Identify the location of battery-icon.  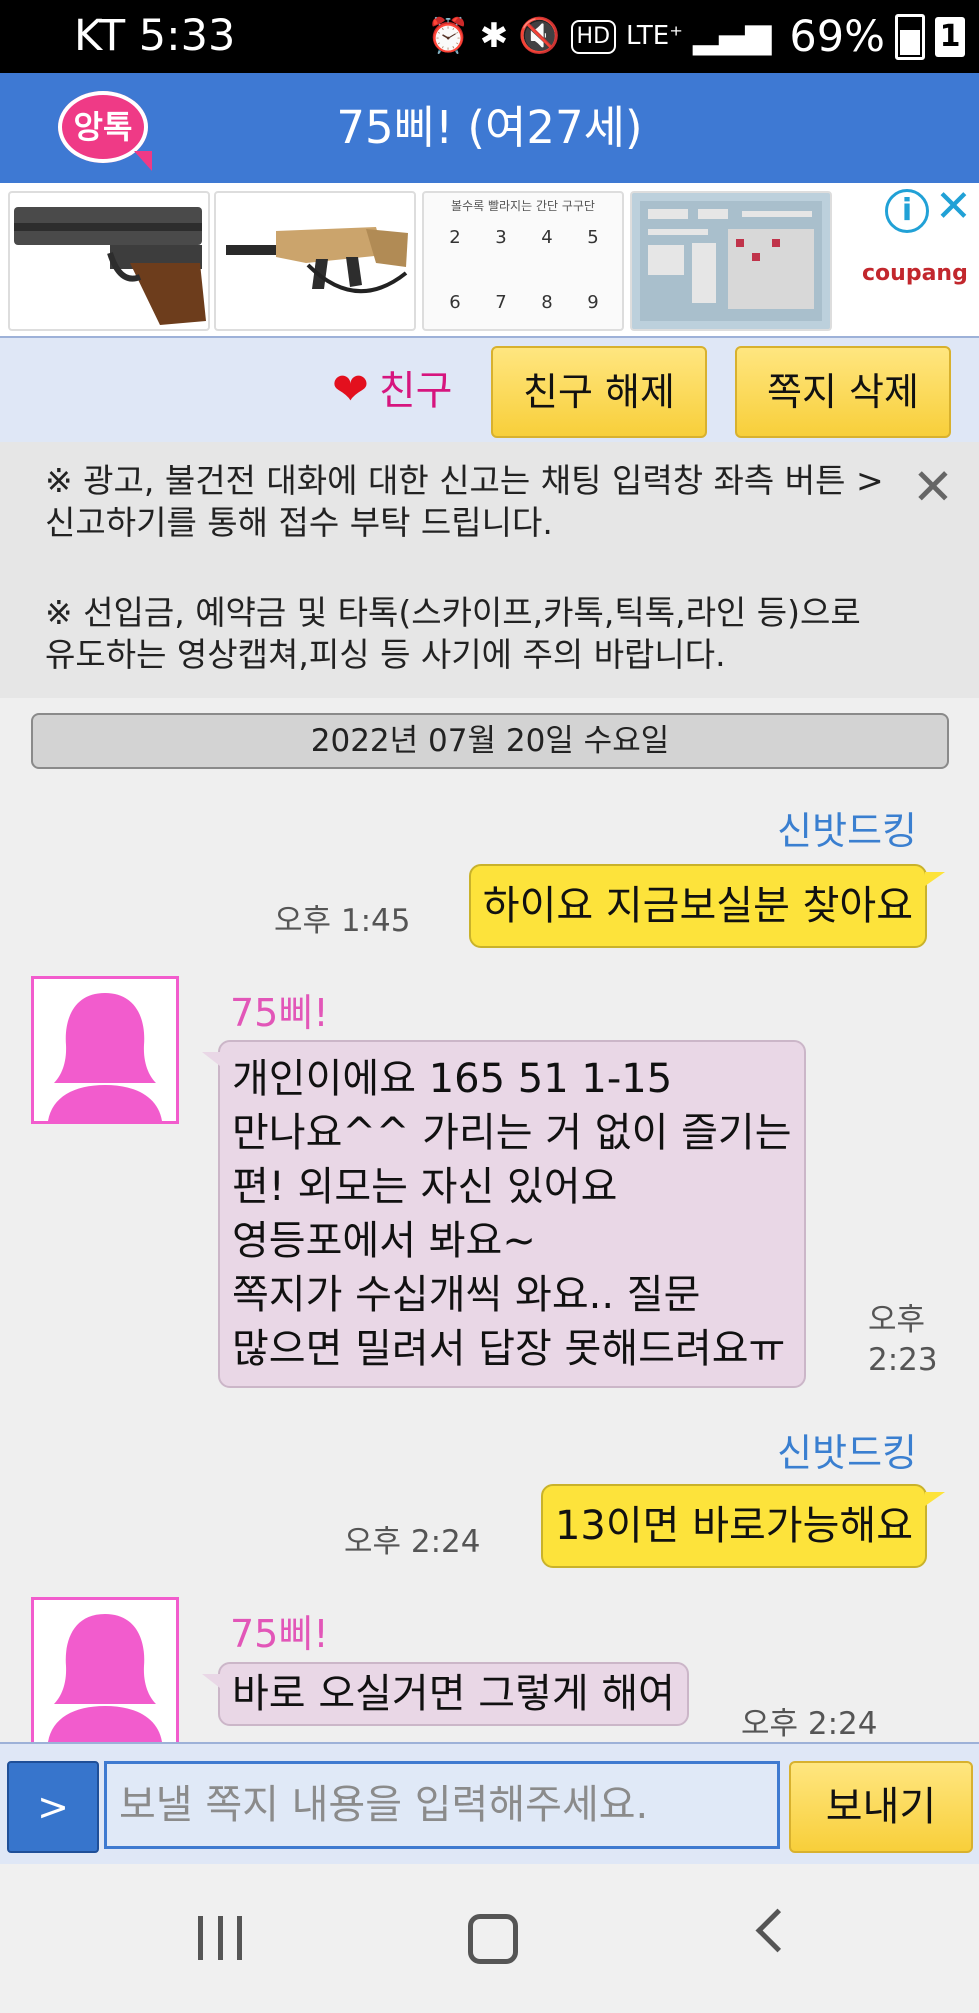
(910, 36).